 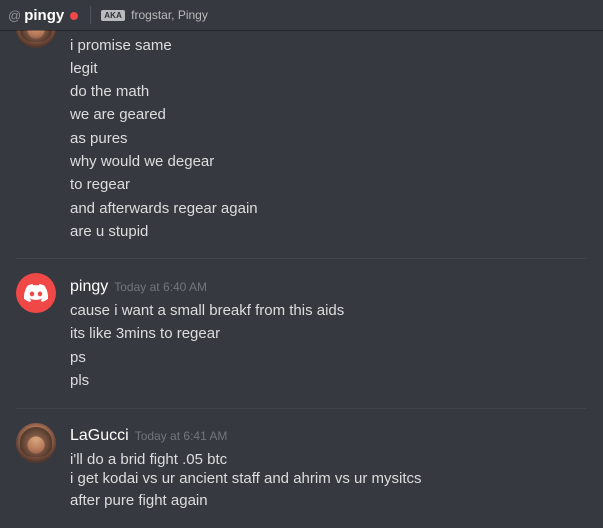 What do you see at coordinates (139, 500) in the screenshot?
I see `message-line: after pure fight again` at bounding box center [139, 500].